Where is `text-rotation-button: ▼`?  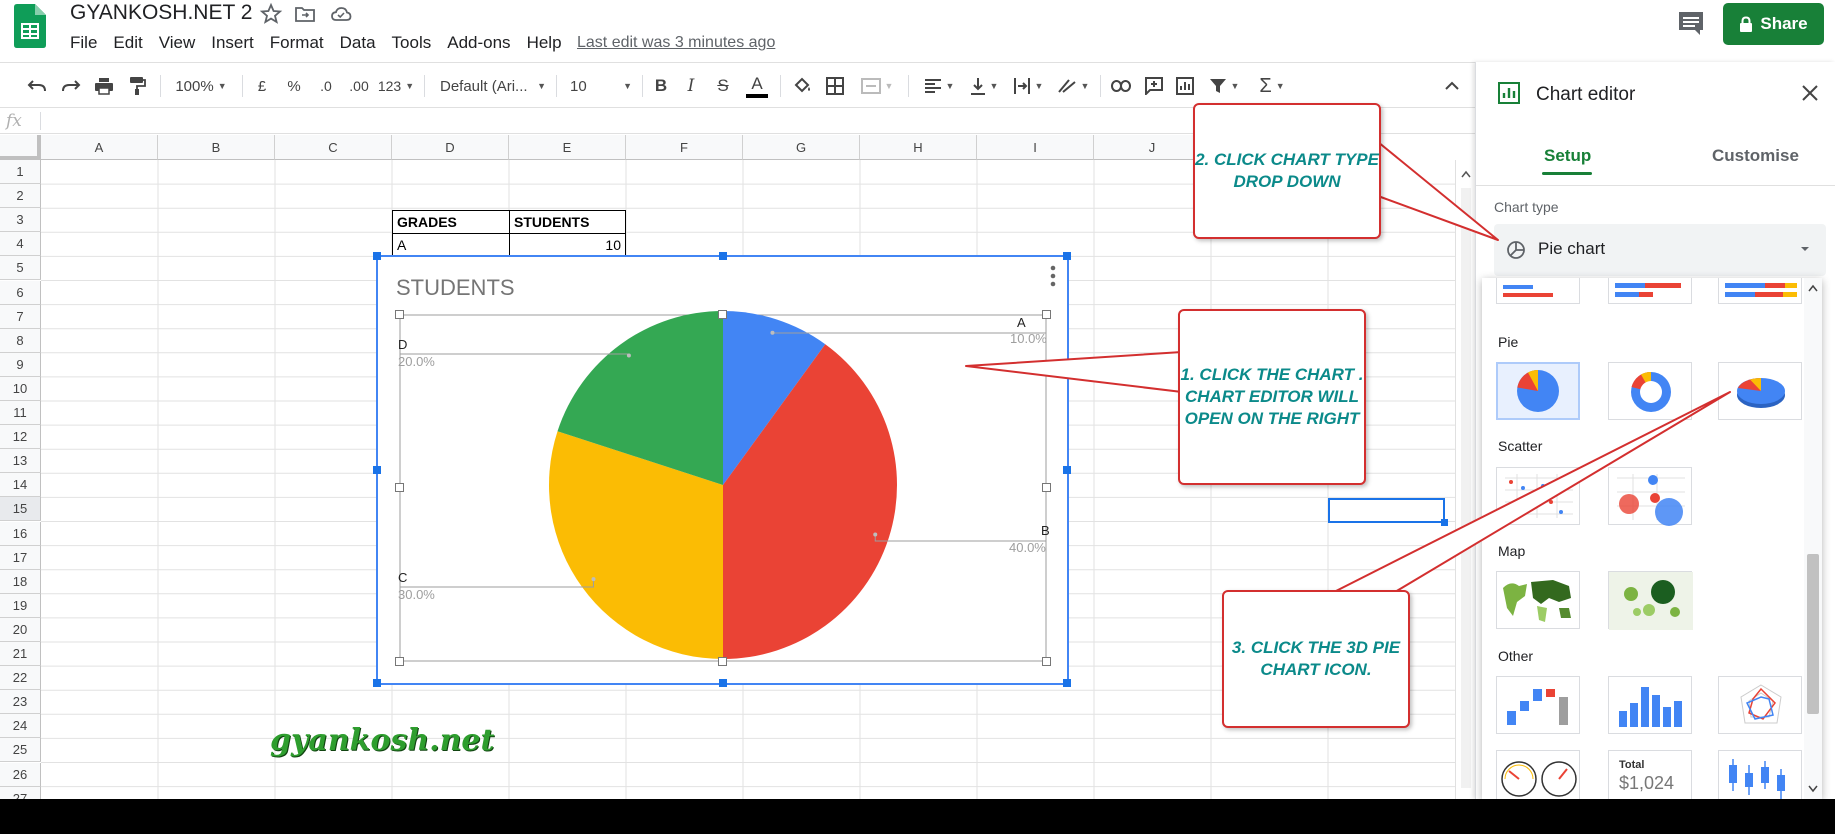
text-rotation-button: ▼ is located at coordinates (1073, 86).